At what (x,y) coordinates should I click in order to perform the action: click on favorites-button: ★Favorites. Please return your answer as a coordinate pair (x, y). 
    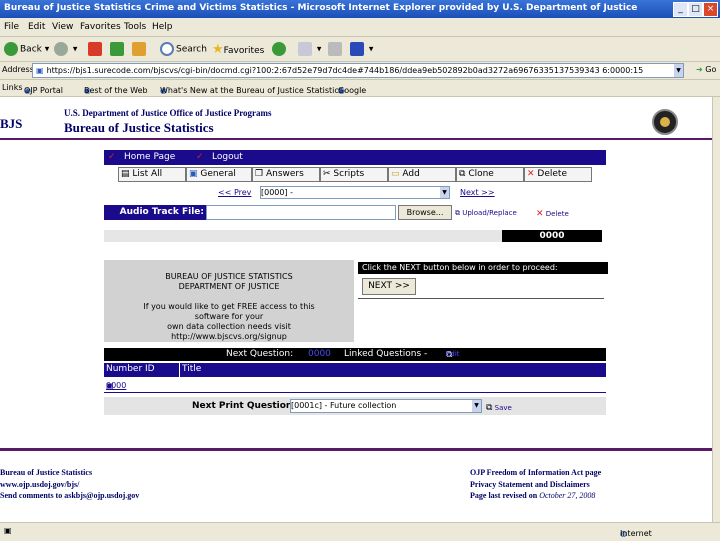
    Looking at the image, I should click on (238, 49).